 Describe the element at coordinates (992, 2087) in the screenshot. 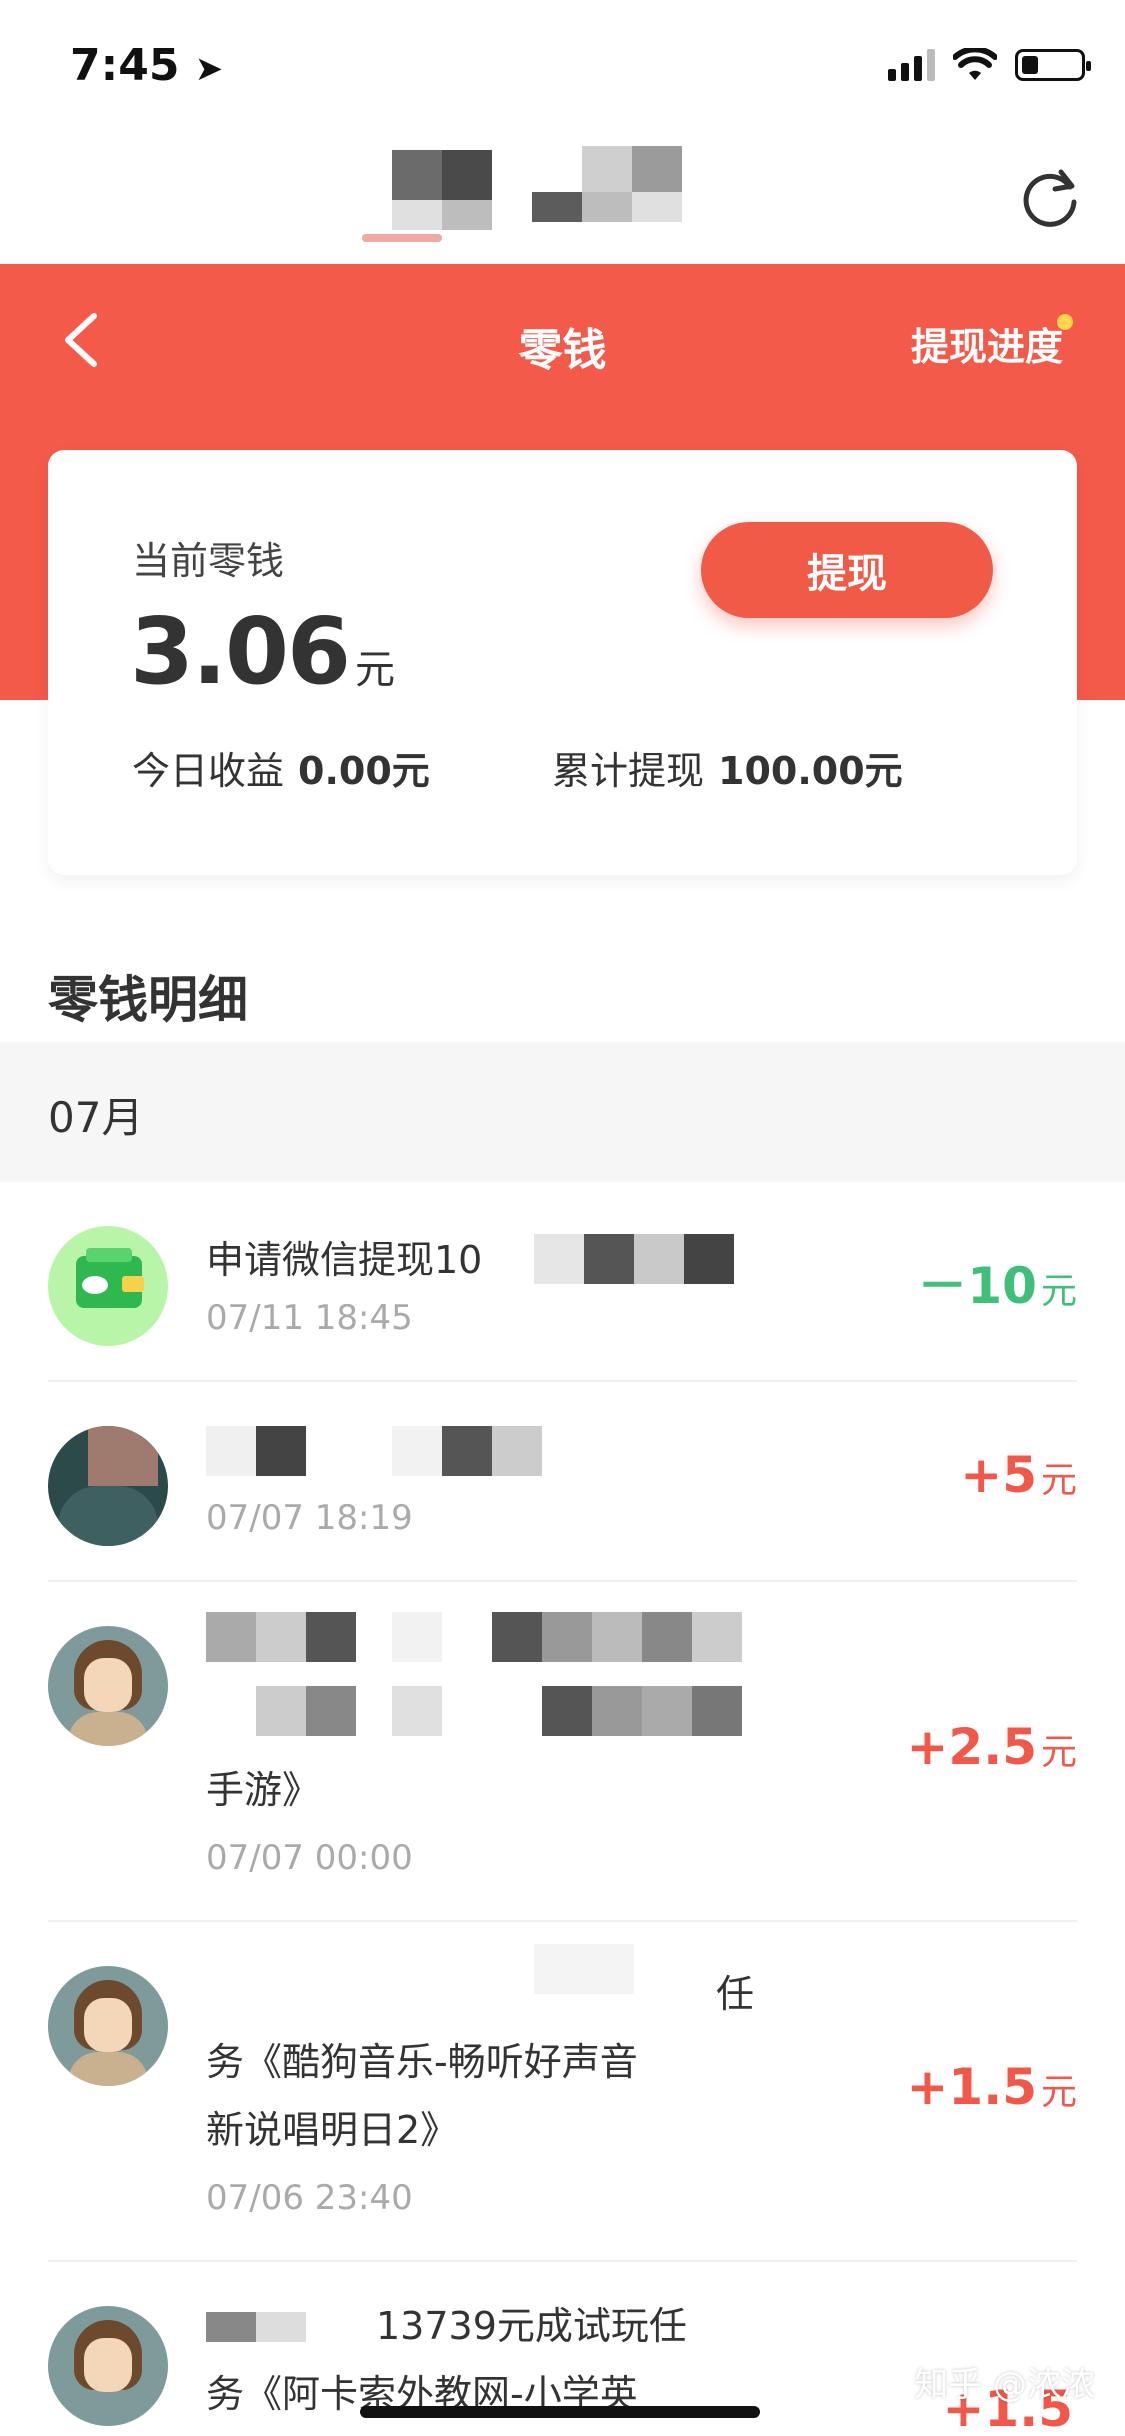

I see `transaction-amount: +1.5 元` at that location.